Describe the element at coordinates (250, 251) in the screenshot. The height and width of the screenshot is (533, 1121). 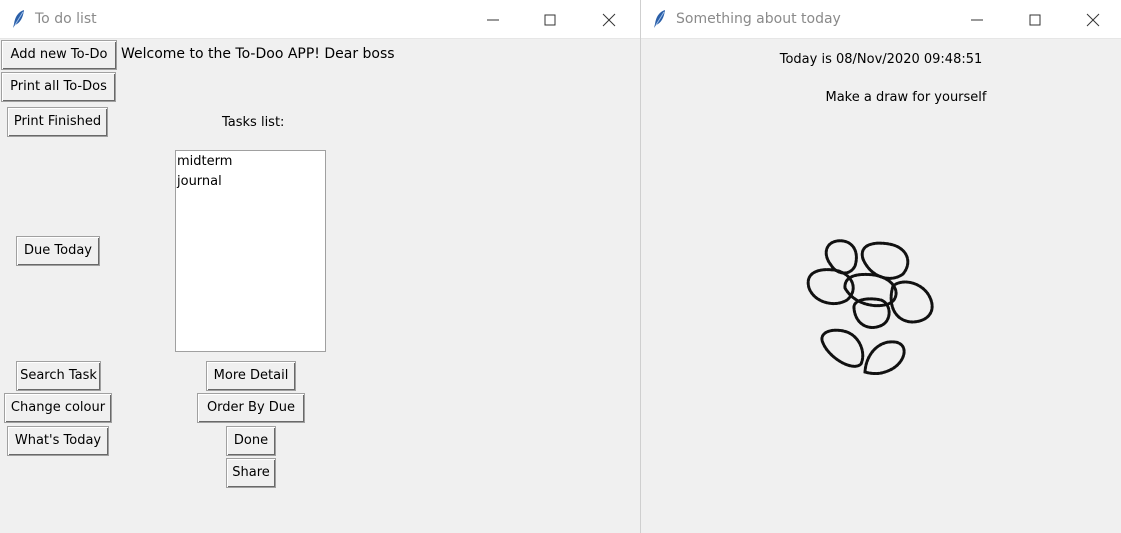
I see `tasks-listbox: midterm journal` at that location.